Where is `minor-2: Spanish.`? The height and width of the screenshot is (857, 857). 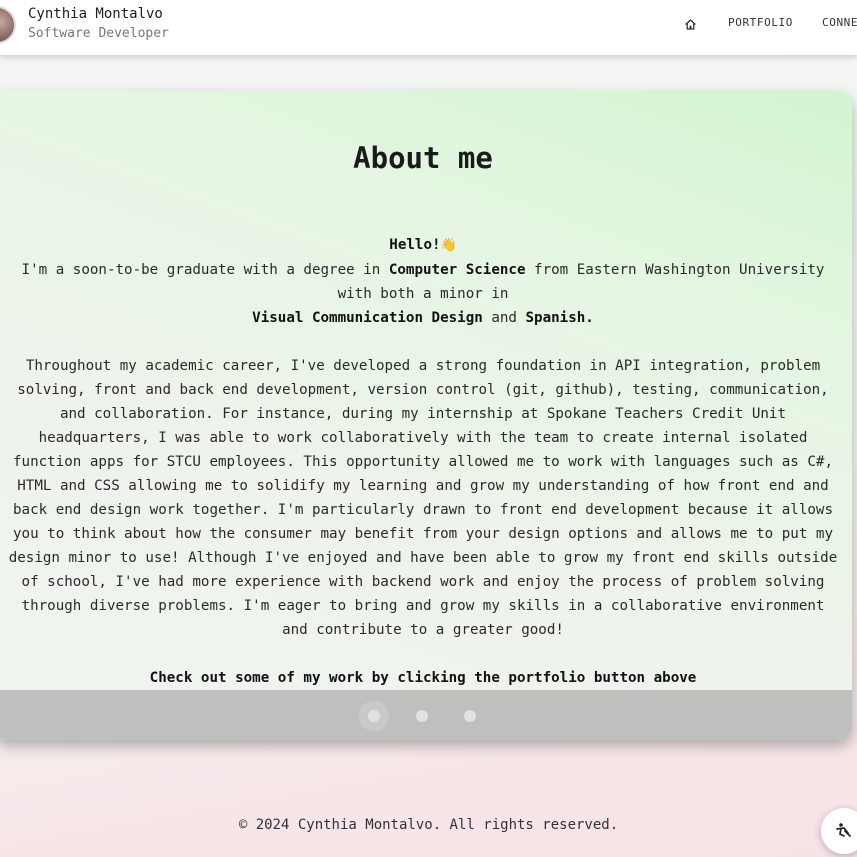 minor-2: Spanish. is located at coordinates (559, 318).